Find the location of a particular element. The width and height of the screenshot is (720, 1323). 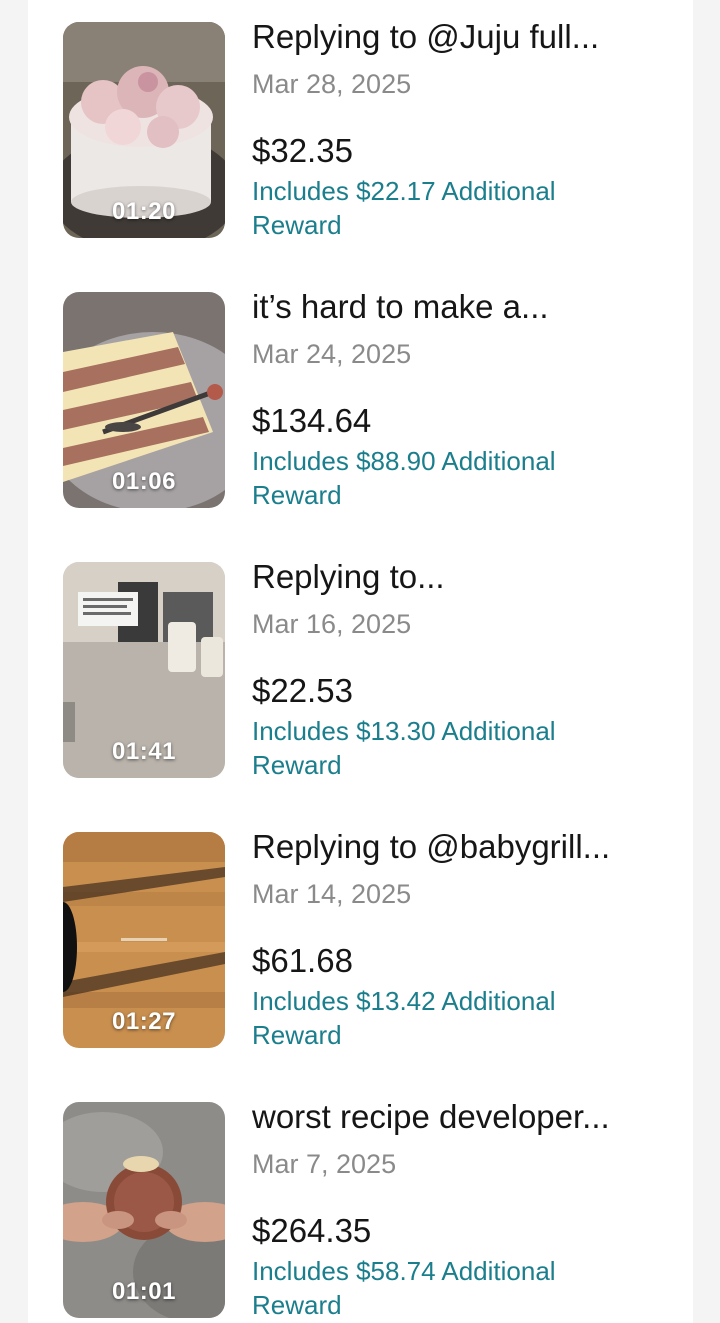

additional-reward: Includes $88.90 Additional Reward is located at coordinates (404, 478).